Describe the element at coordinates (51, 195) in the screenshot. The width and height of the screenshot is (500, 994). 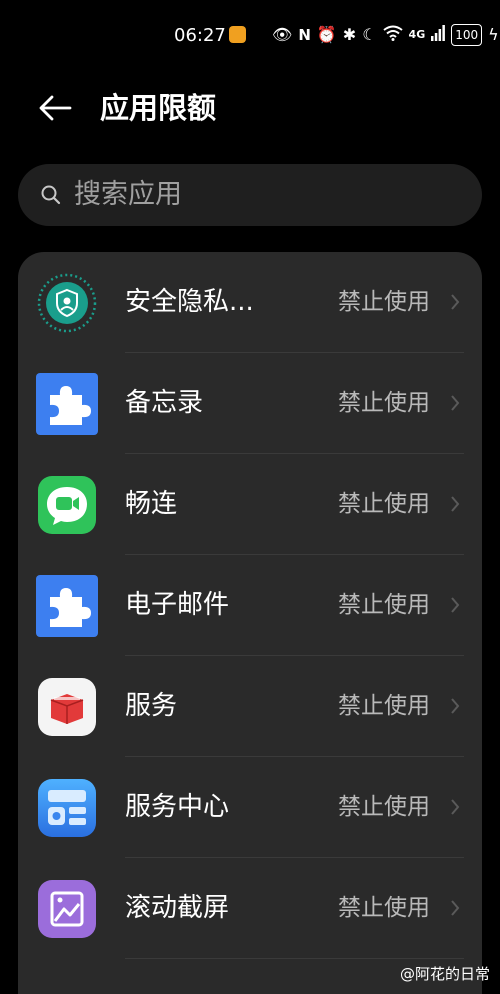
I see `search-icon` at that location.